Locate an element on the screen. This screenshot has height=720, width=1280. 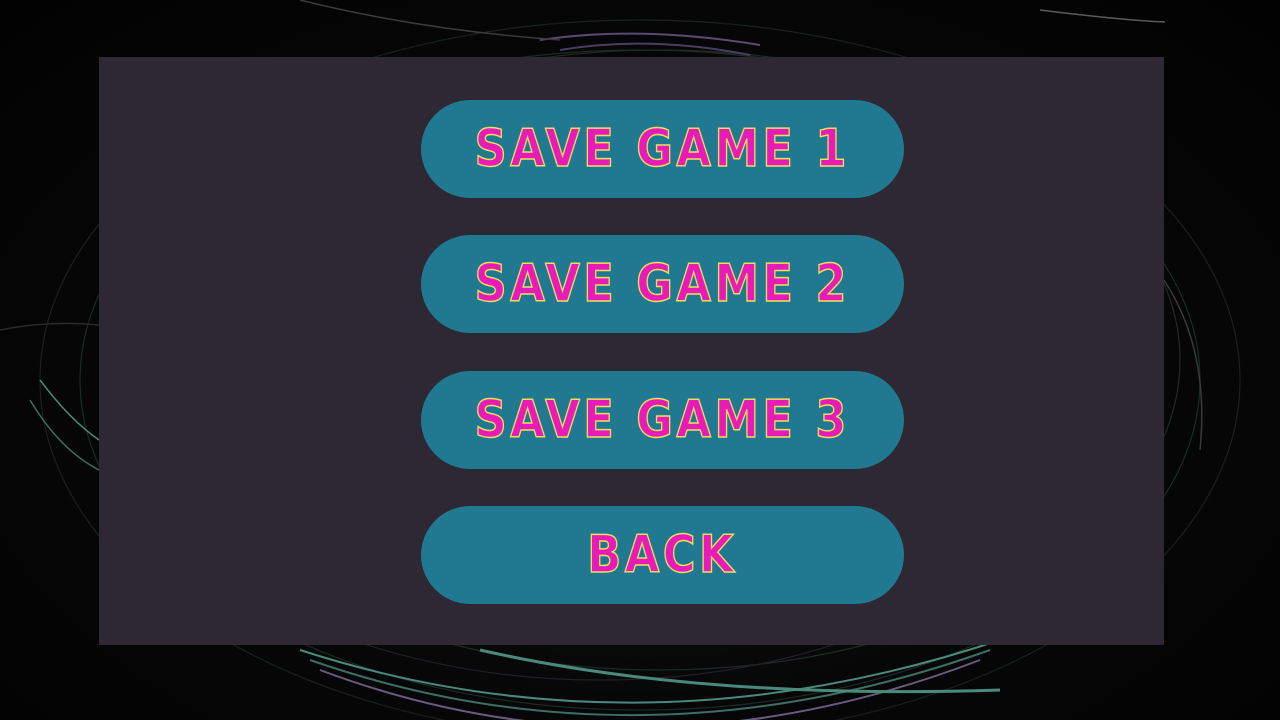
save-game-3-label: SAVE GAME 3 is located at coordinates (662, 420).